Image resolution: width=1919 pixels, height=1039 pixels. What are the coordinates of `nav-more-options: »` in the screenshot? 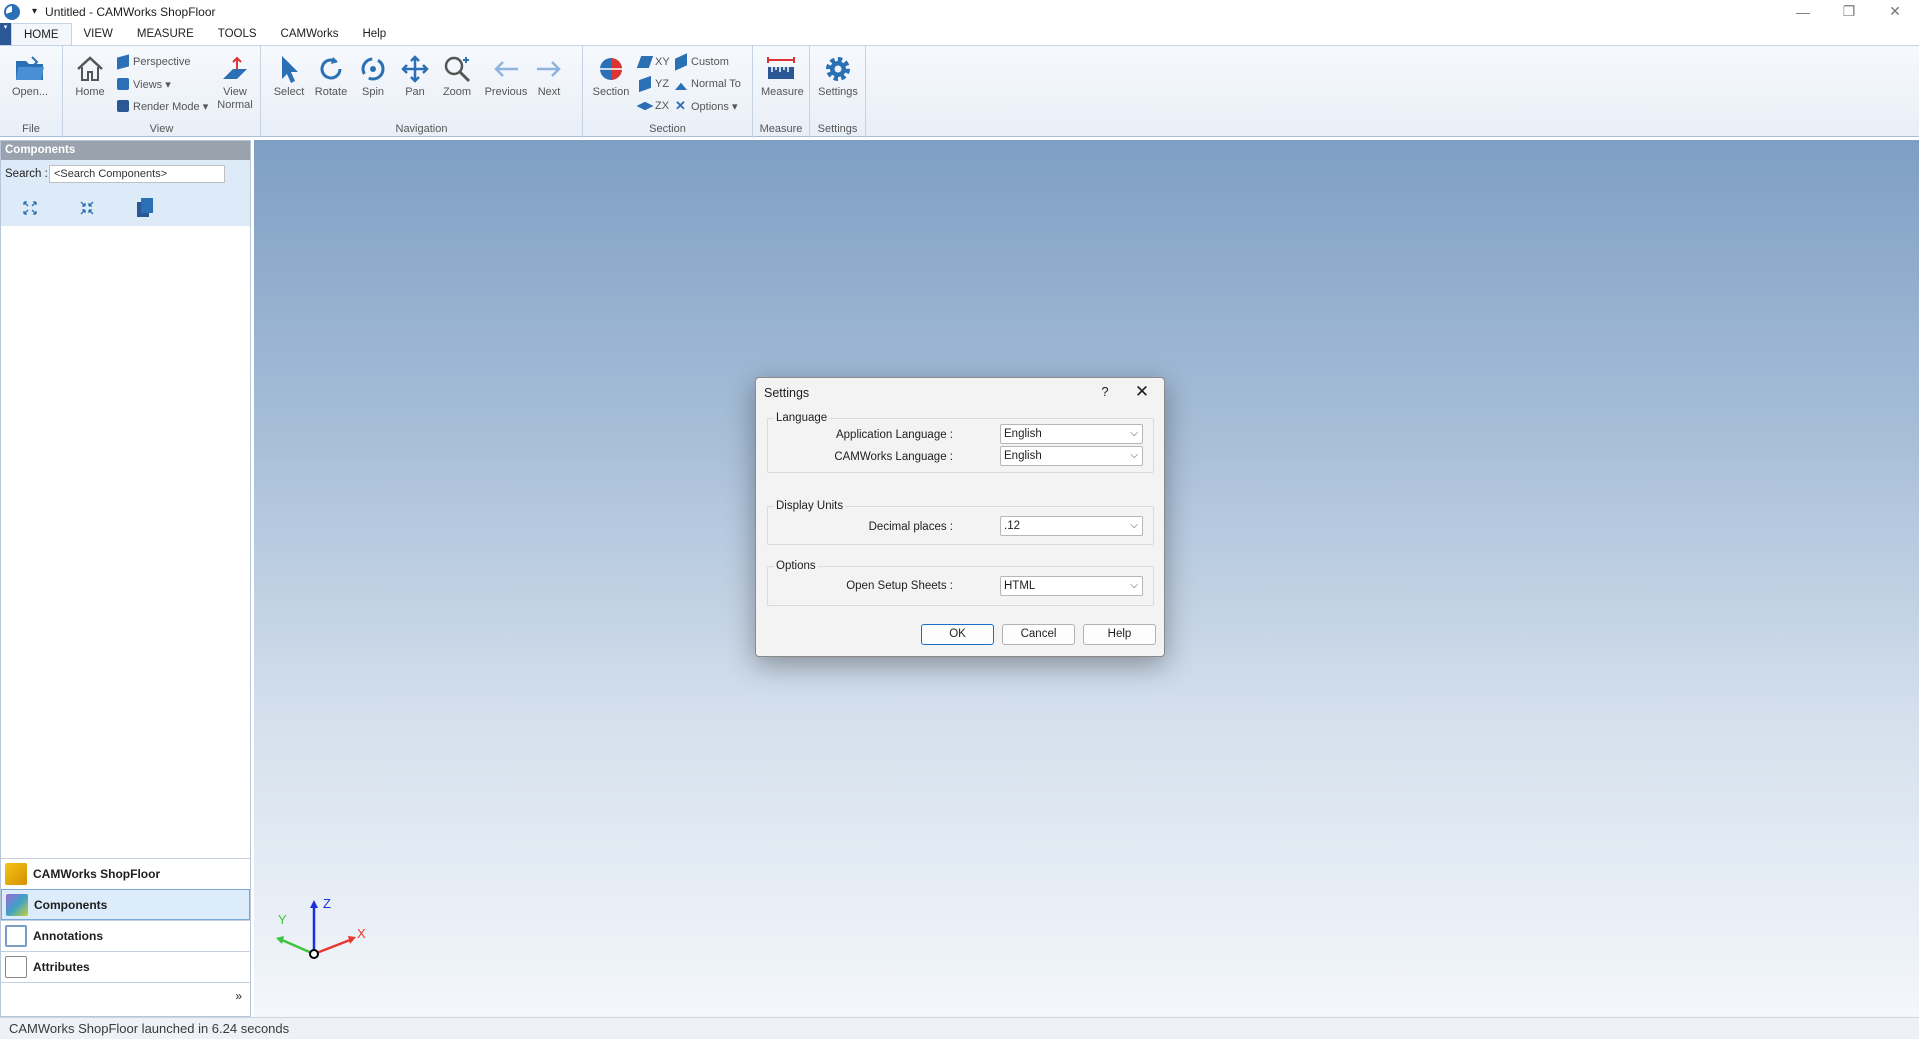 It's located at (125, 996).